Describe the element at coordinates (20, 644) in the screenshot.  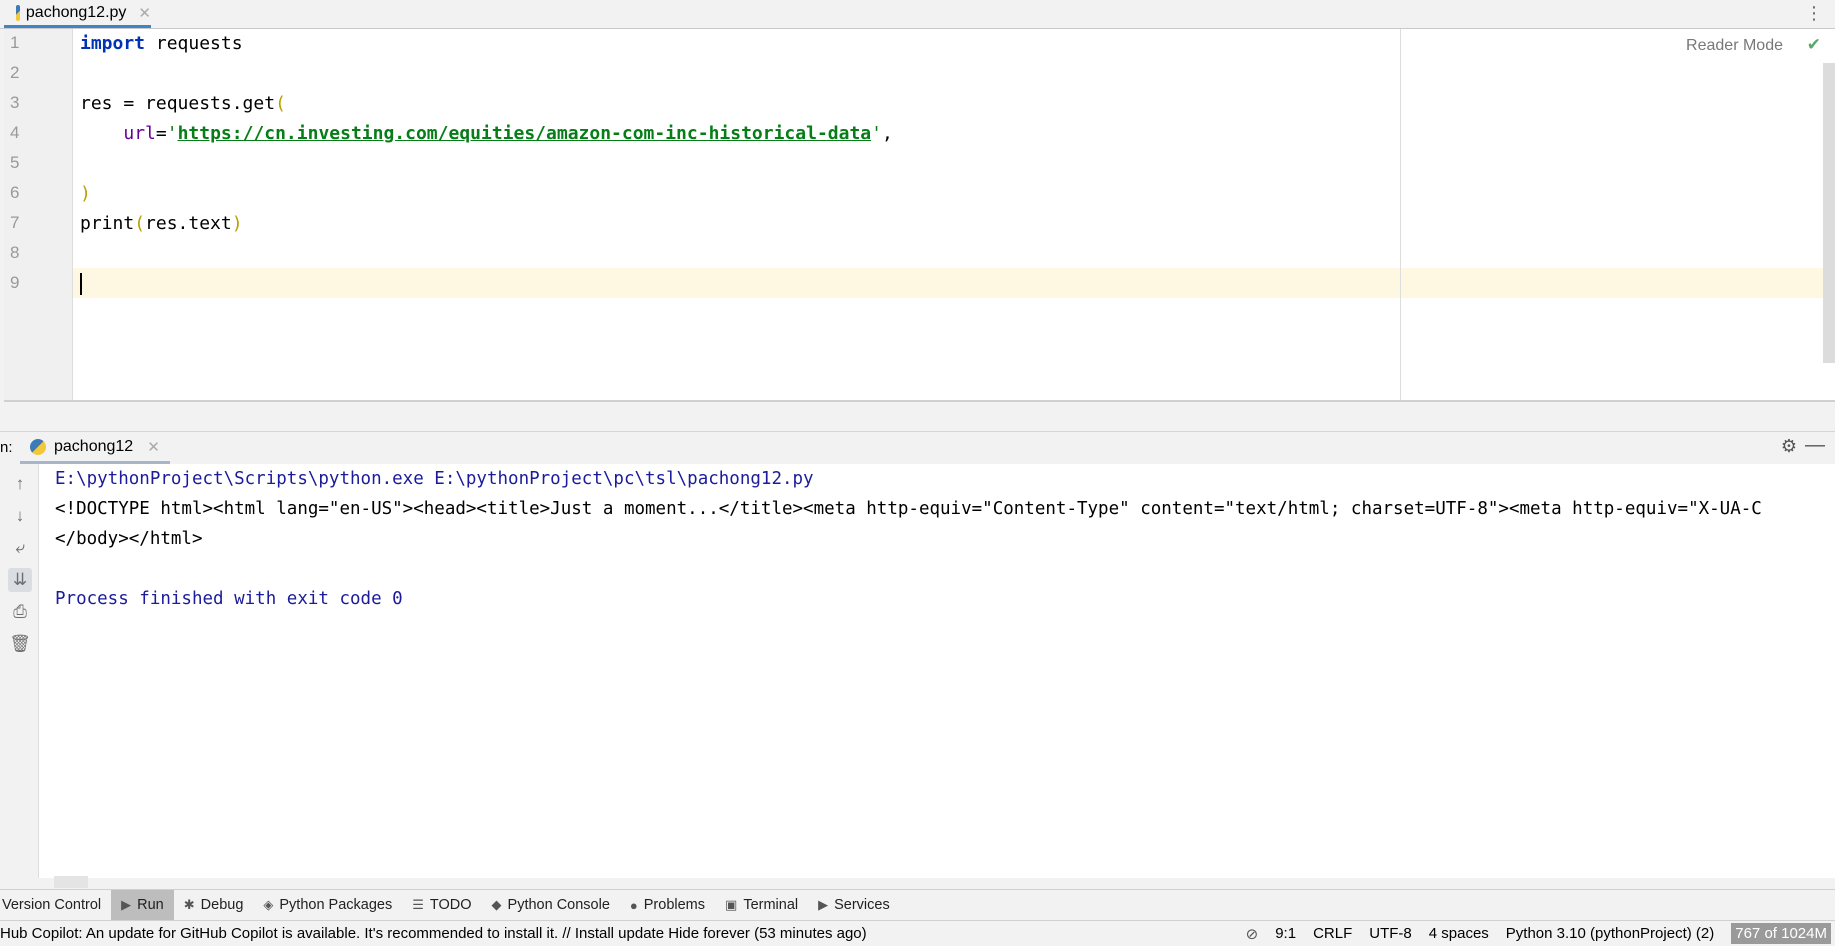
I see `trash-icon: 🗑` at that location.